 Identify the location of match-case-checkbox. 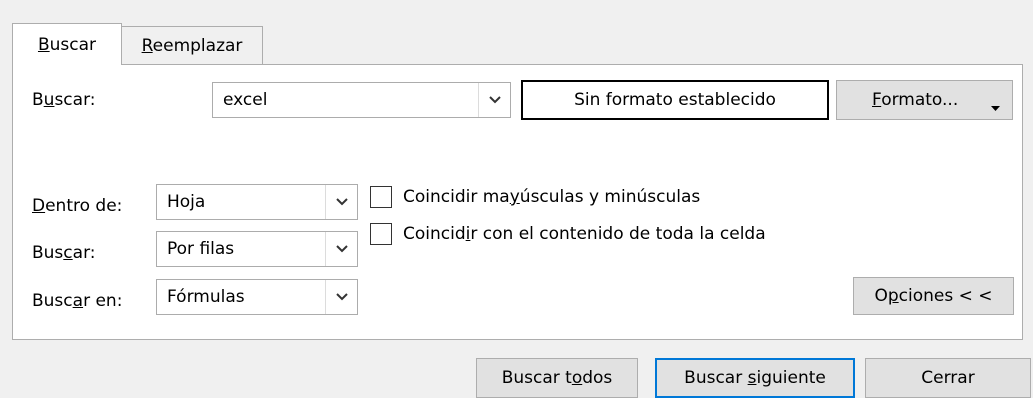
(381, 197).